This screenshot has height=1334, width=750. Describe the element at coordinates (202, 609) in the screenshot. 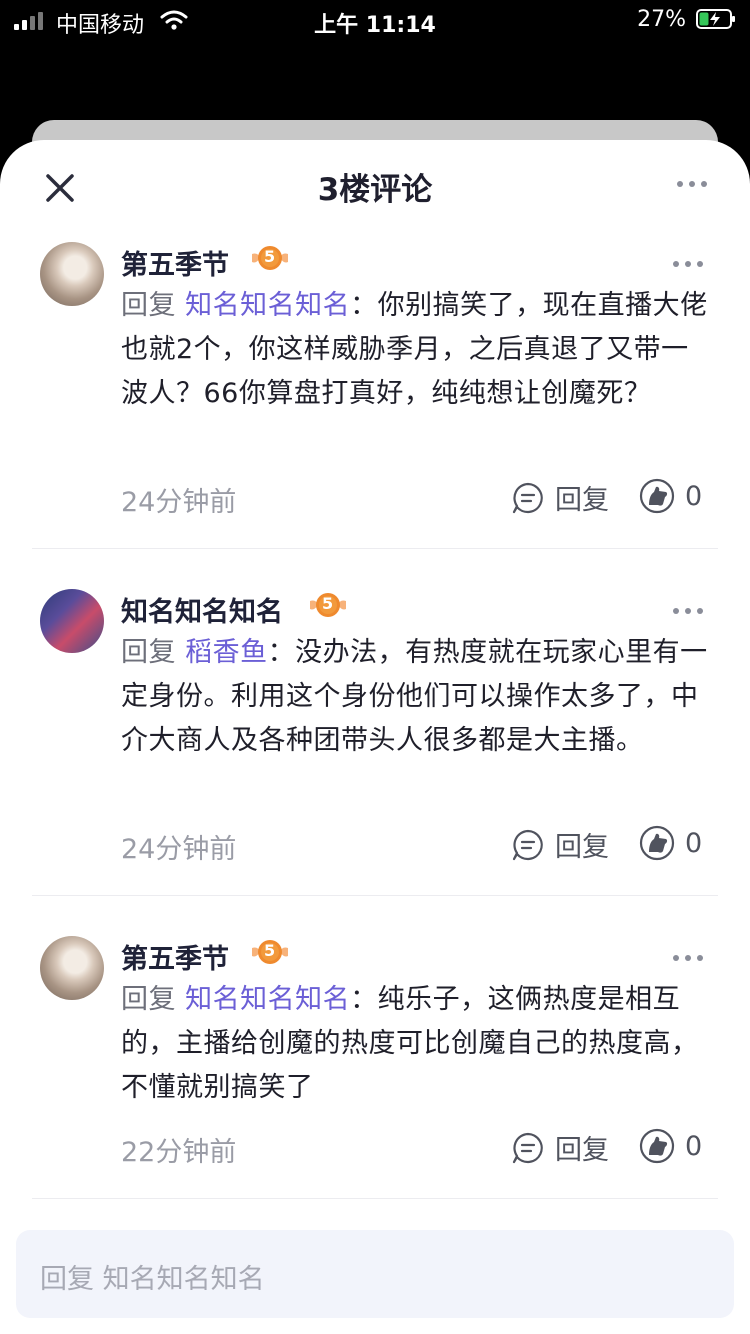

I see `username: 知名知名知名` at that location.